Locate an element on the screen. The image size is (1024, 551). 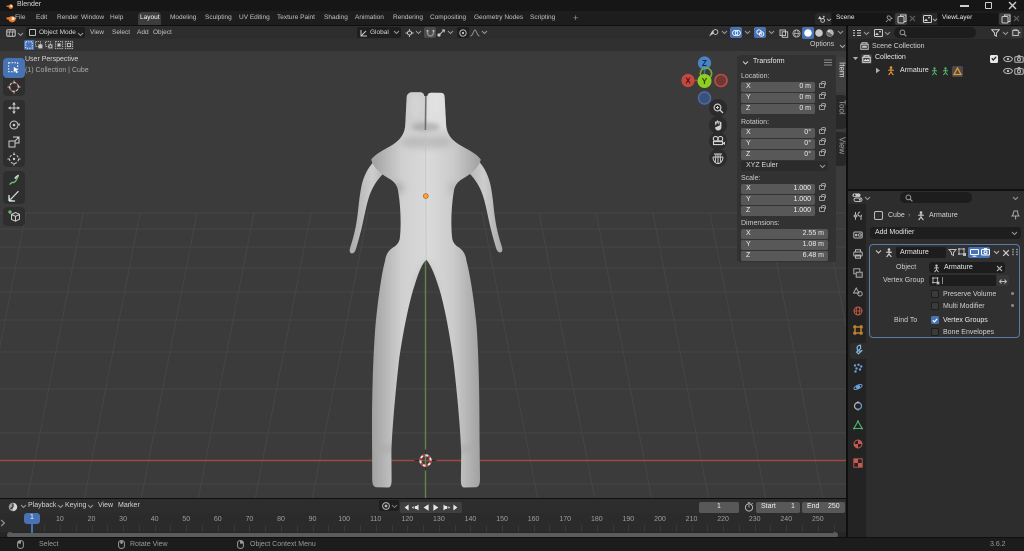
svg-text: Z is located at coordinates (704, 63).